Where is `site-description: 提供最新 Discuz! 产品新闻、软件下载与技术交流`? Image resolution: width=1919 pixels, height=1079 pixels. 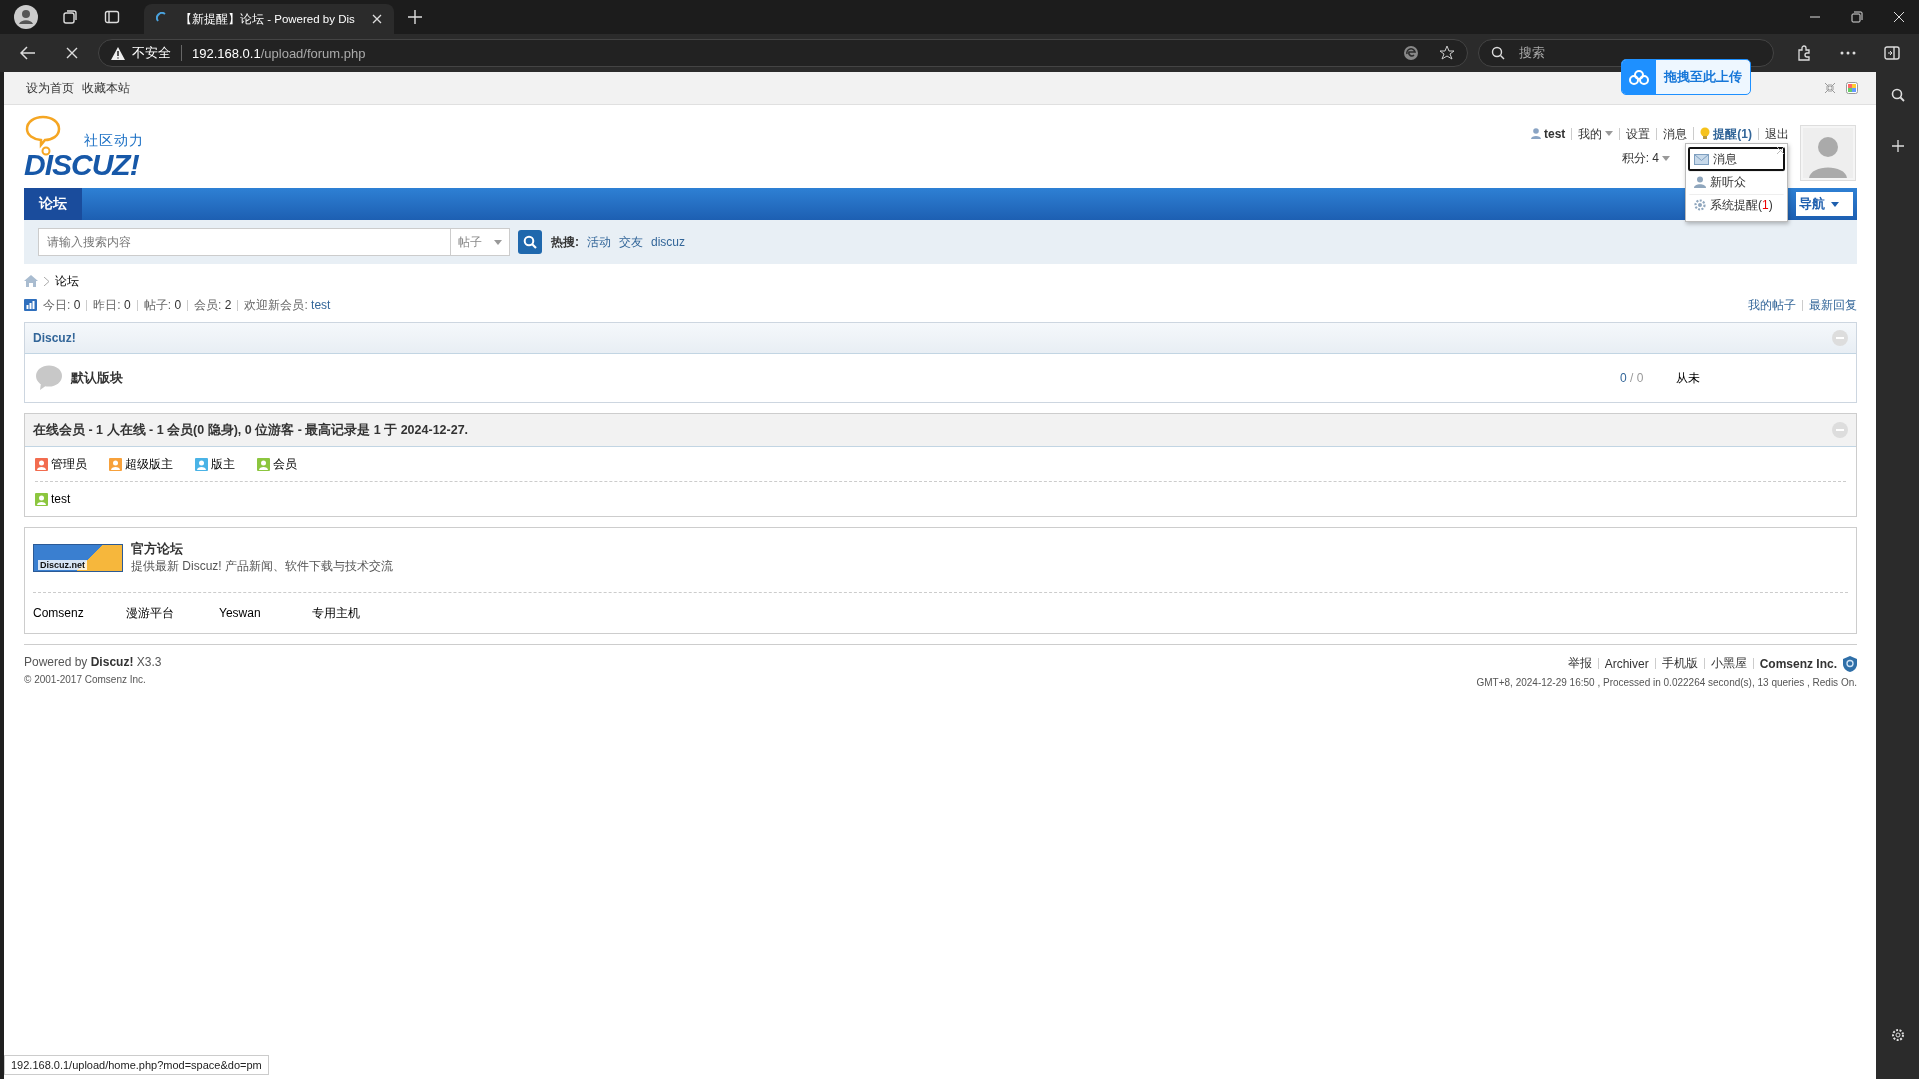
site-description: 提供最新 Discuz! 产品新闻、软件下载与技术交流 is located at coordinates (262, 566).